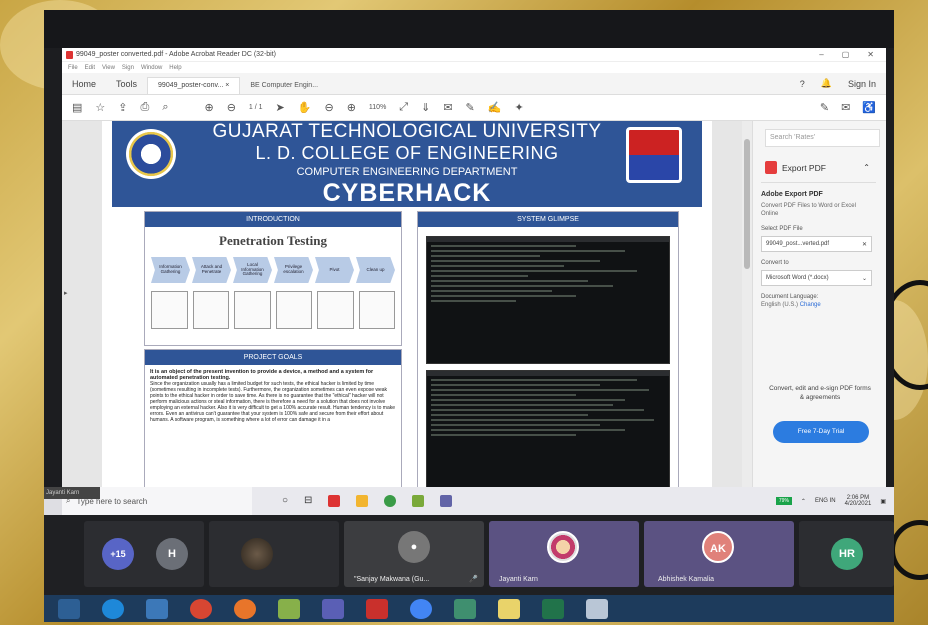 Image resolution: width=928 pixels, height=625 pixels. I want to click on chevron-up-icon: ⌃, so click(874, 167).